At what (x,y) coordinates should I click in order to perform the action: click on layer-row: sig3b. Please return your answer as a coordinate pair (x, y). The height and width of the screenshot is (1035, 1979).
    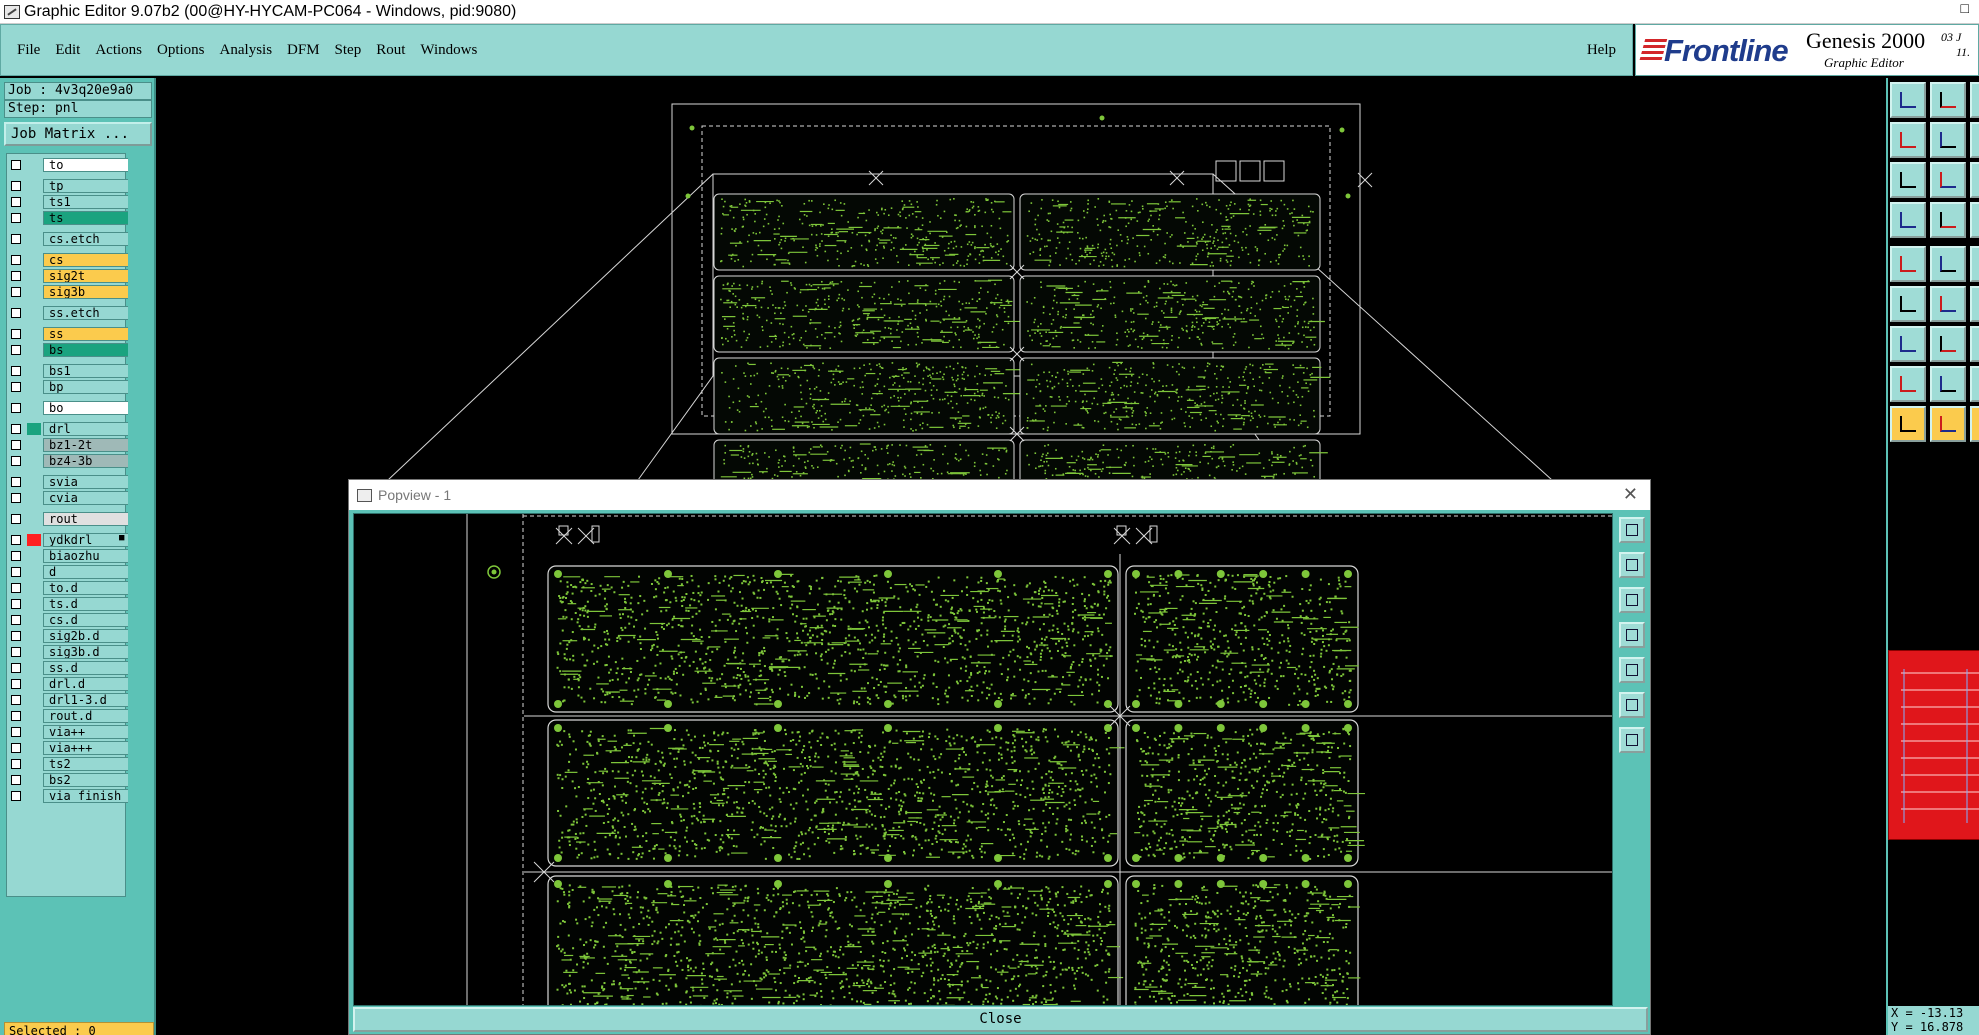
    Looking at the image, I should click on (68, 292).